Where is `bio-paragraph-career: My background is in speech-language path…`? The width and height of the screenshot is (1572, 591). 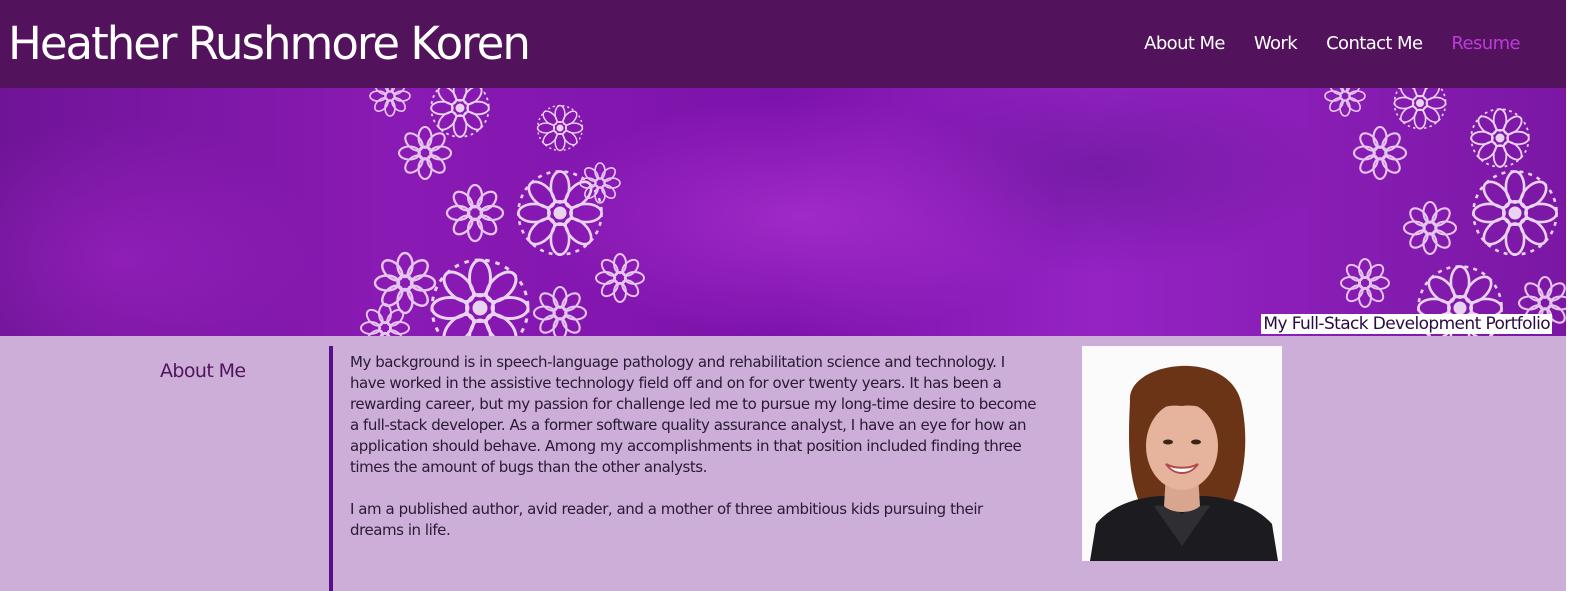
bio-paragraph-career: My background is in speech-language path… is located at coordinates (693, 414).